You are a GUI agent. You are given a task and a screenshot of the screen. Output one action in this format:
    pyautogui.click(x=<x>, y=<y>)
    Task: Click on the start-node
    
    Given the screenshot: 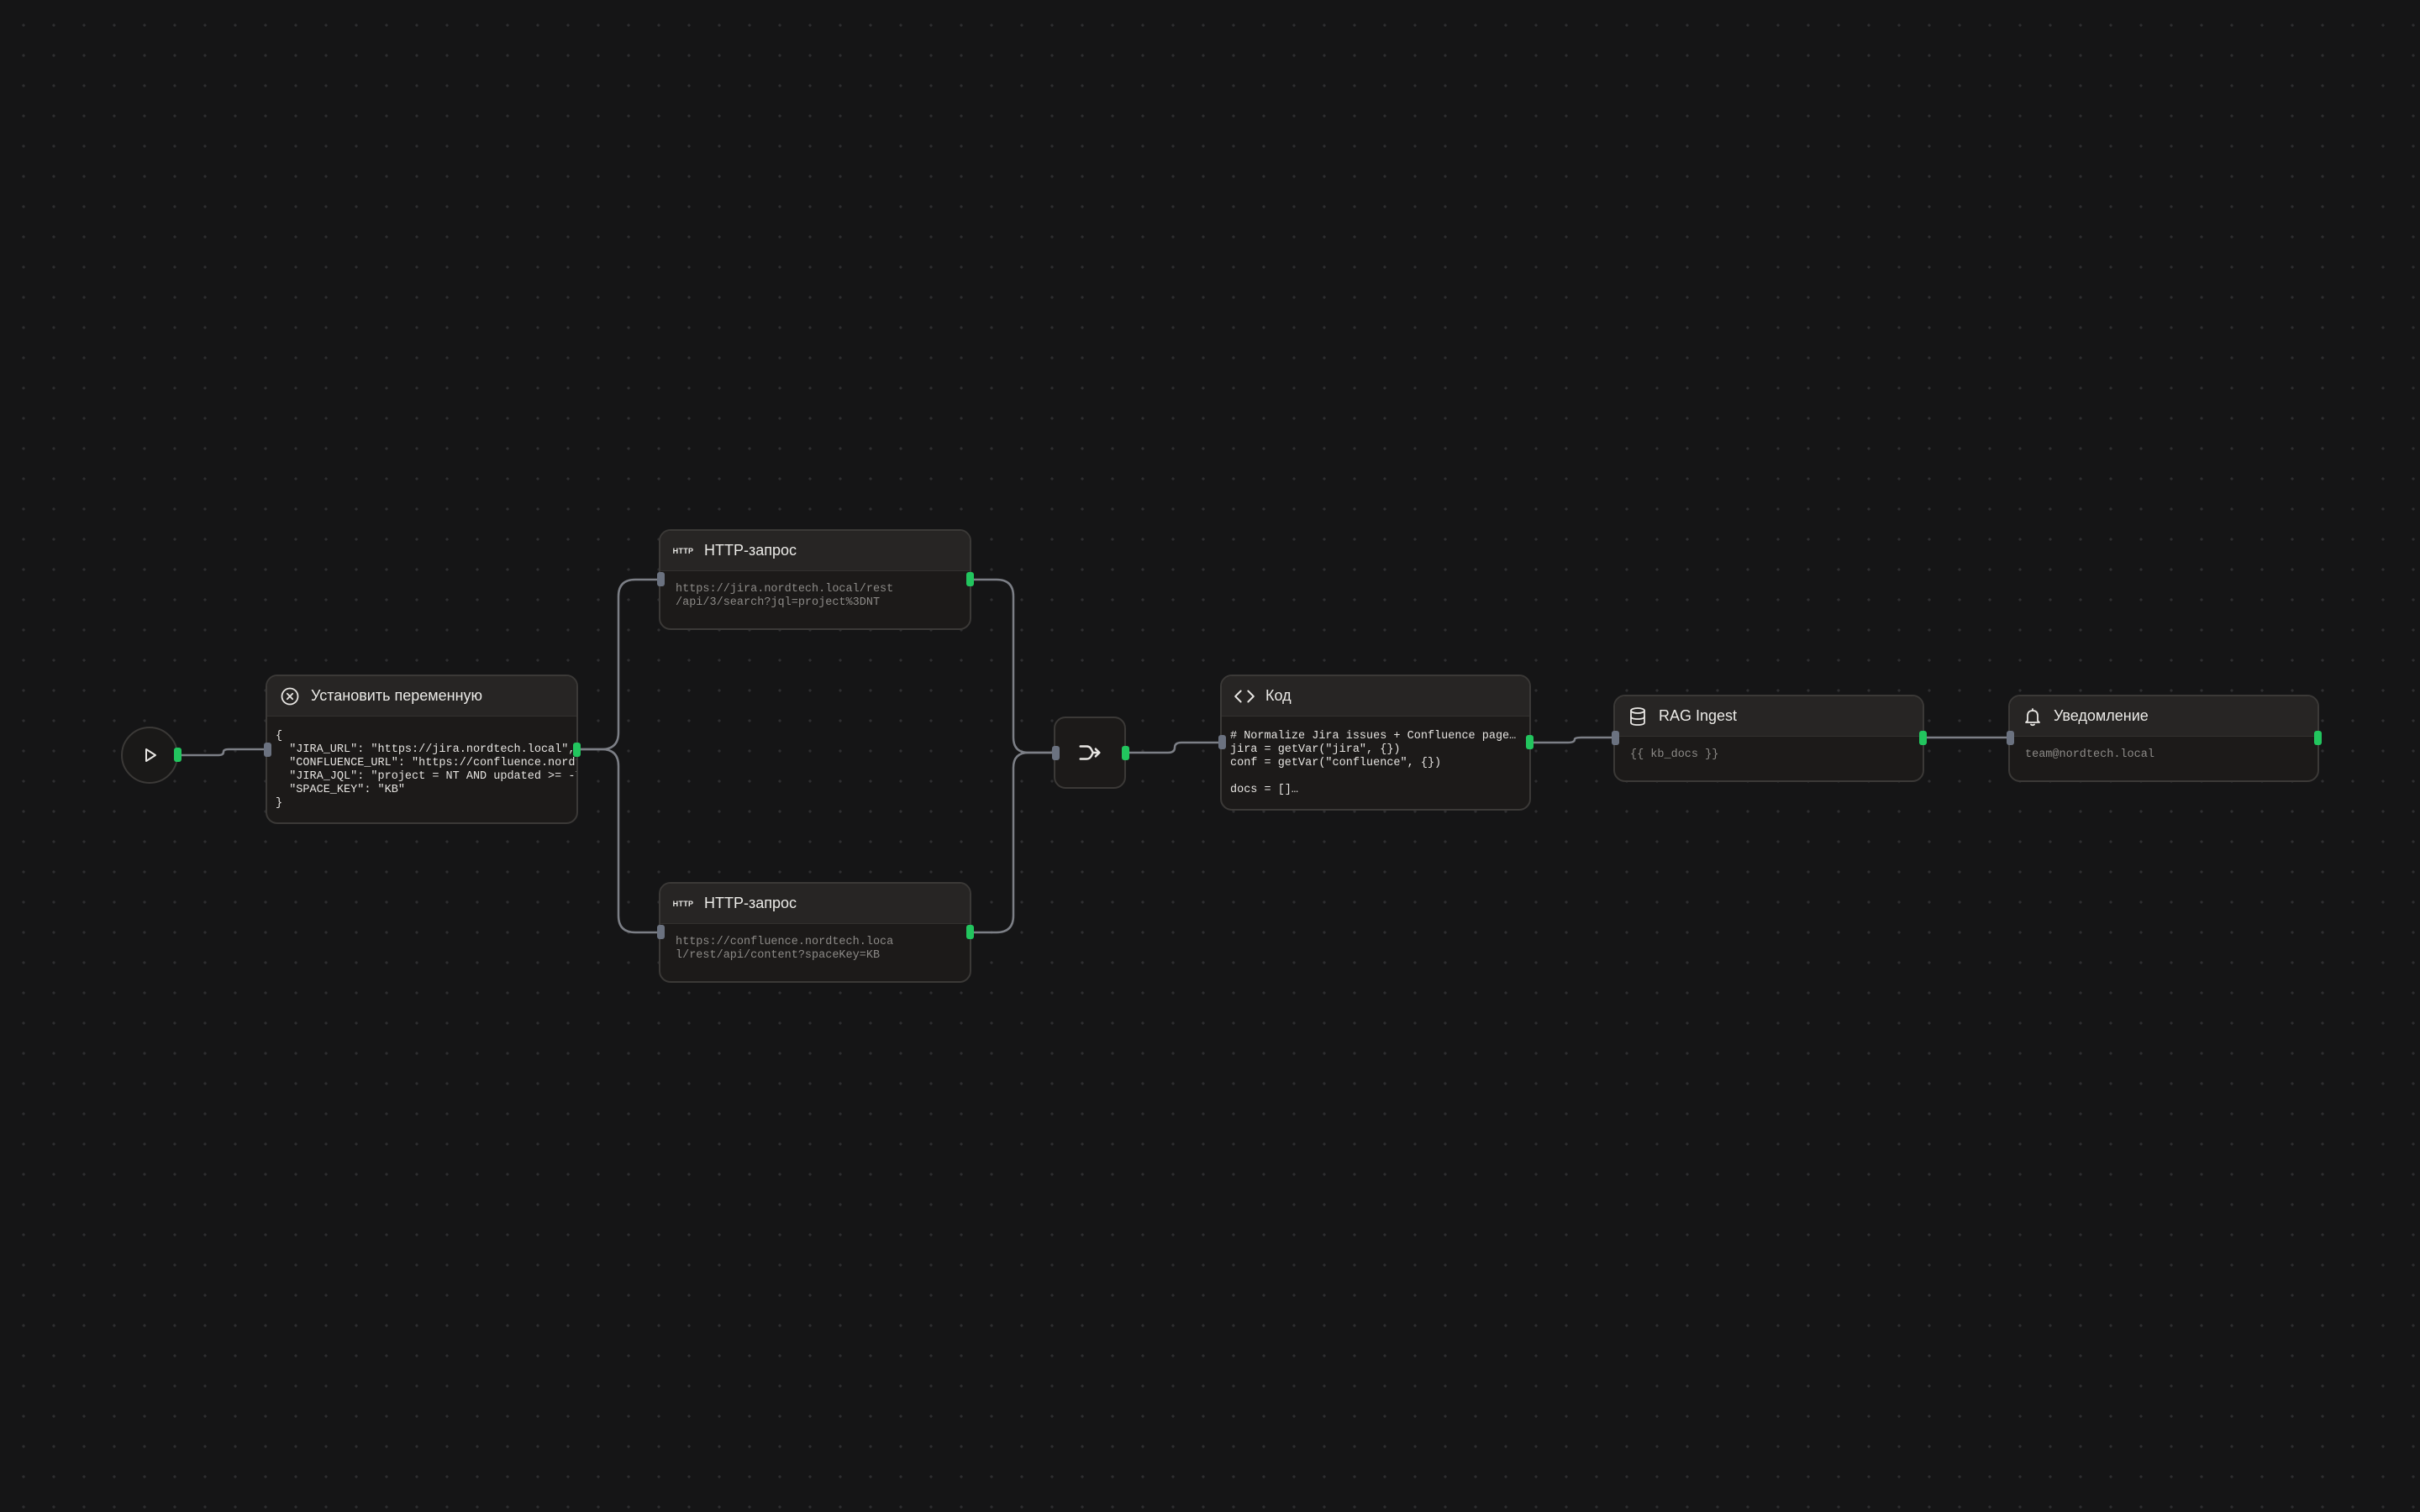 What is the action you would take?
    pyautogui.click(x=149, y=755)
    